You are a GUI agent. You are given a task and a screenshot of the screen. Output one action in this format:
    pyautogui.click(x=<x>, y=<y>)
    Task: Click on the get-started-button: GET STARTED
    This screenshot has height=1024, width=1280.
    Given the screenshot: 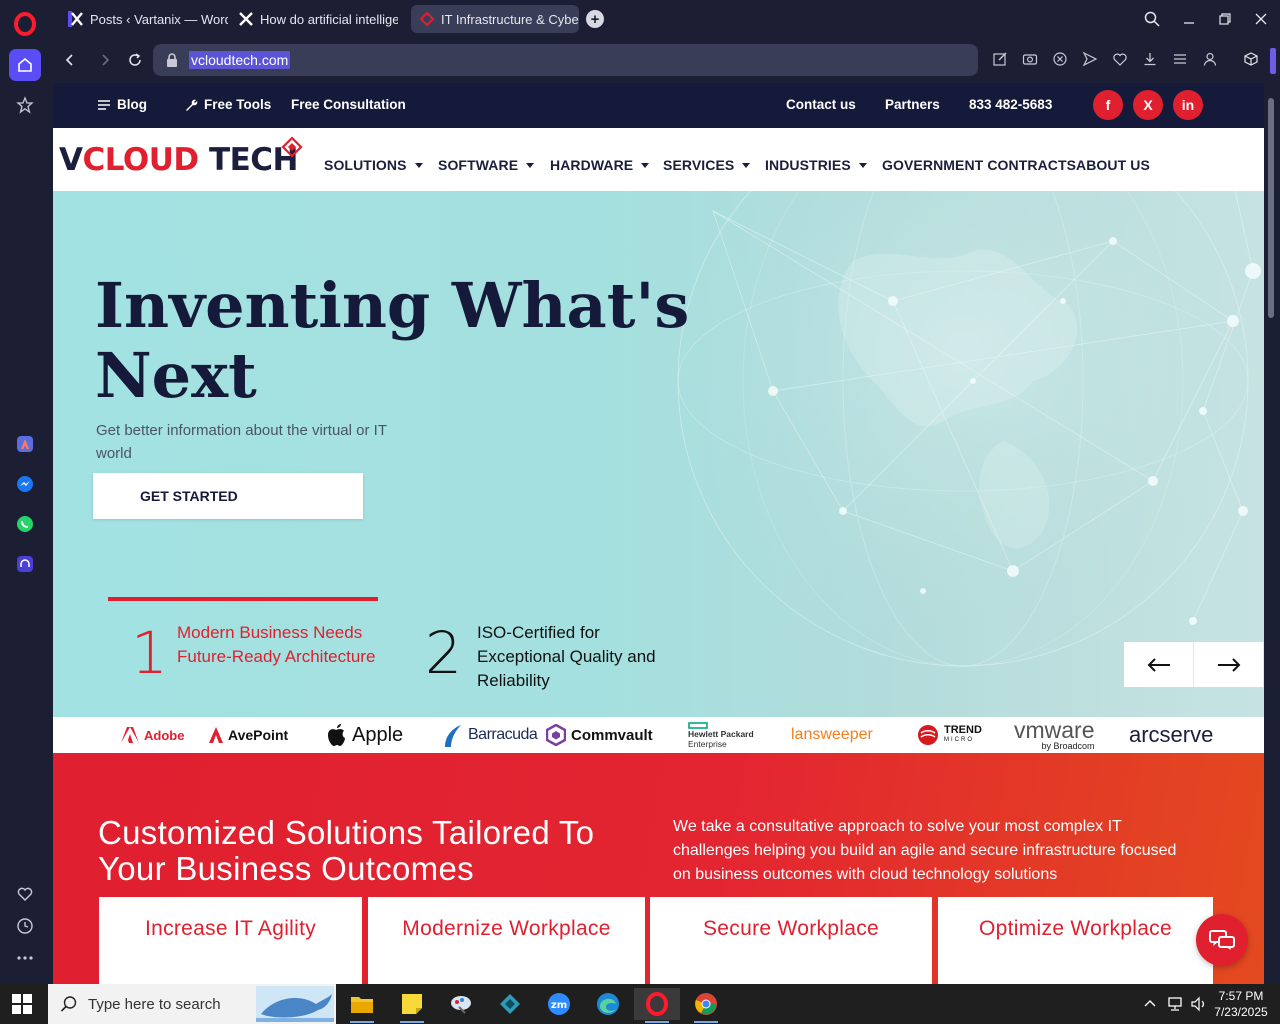 What is the action you would take?
    pyautogui.click(x=228, y=496)
    